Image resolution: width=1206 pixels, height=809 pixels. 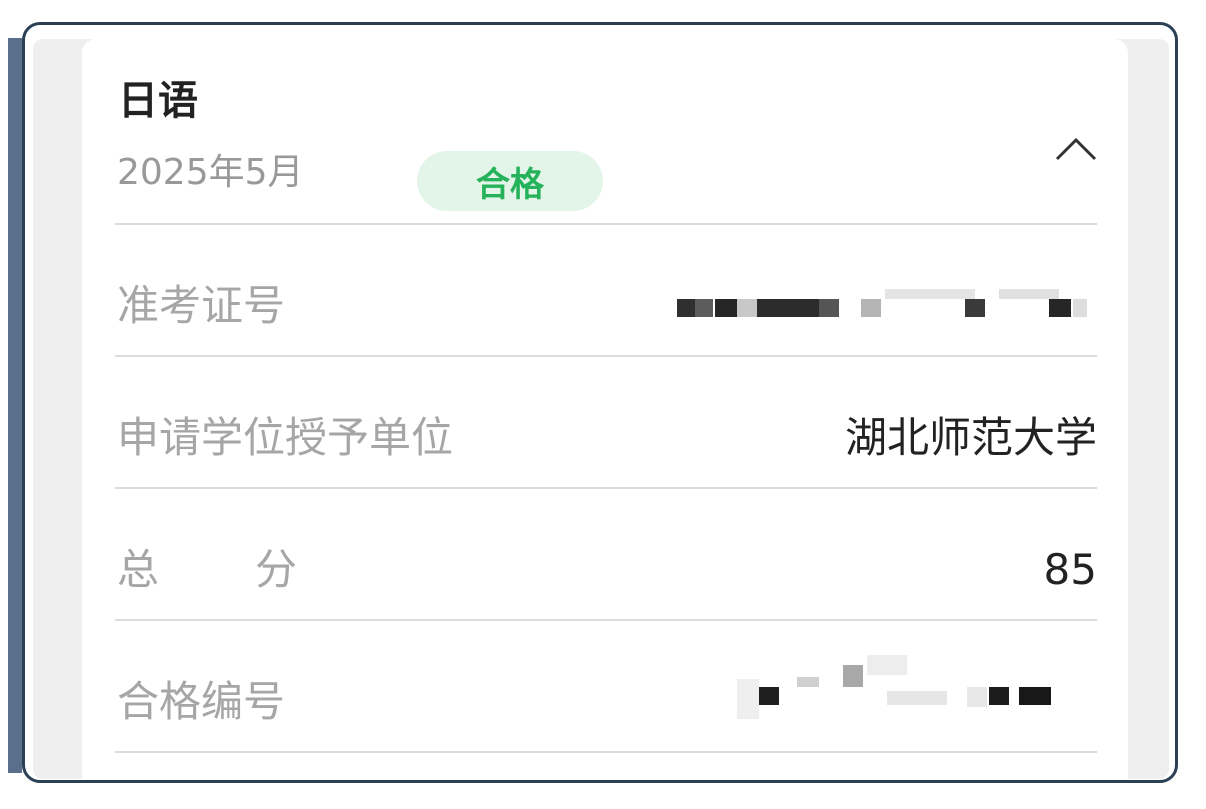 What do you see at coordinates (1076, 149) in the screenshot?
I see `chevron-up-icon` at bounding box center [1076, 149].